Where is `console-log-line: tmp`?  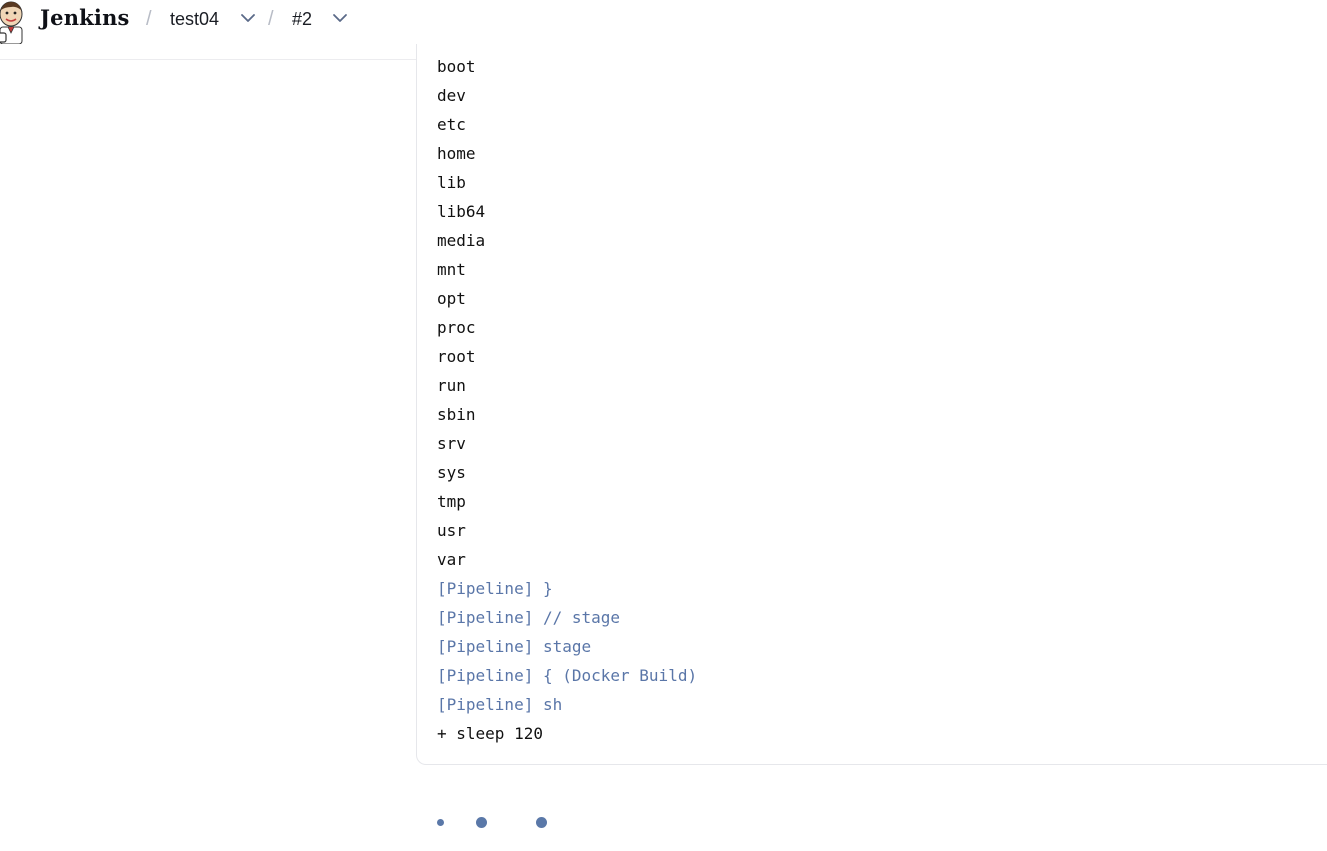
console-log-line: tmp is located at coordinates (451, 501).